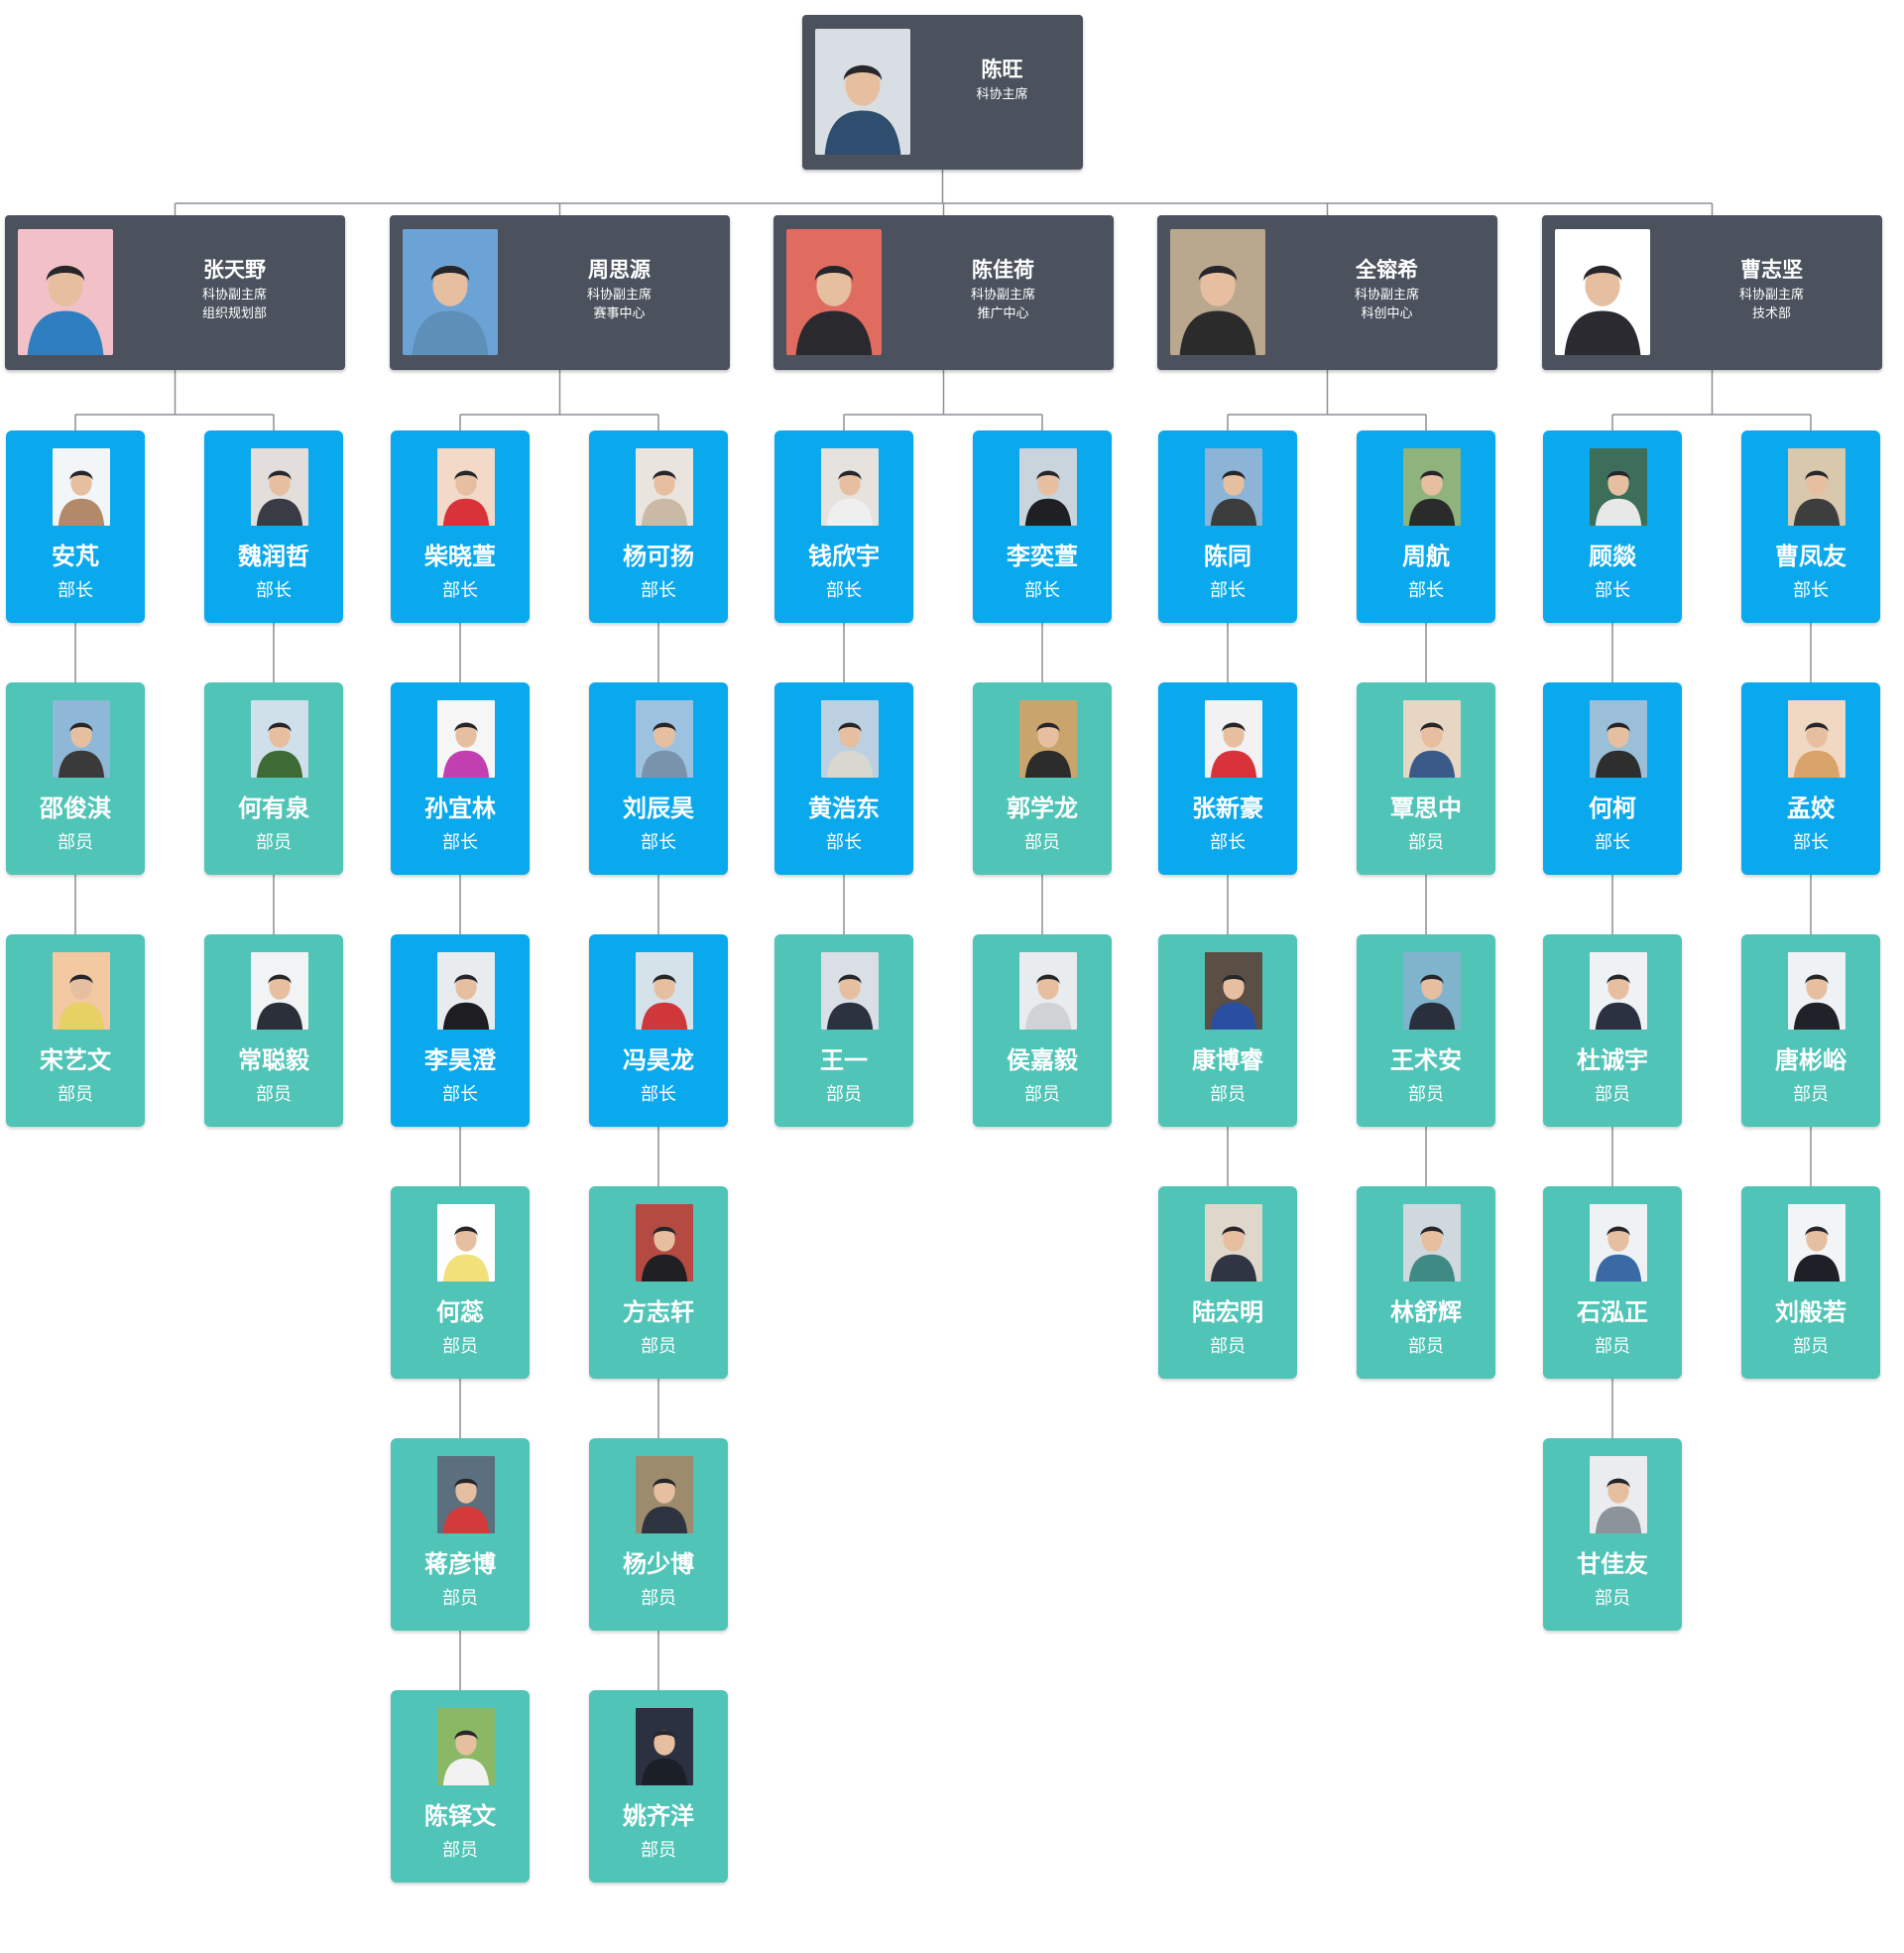 The height and width of the screenshot is (1953, 1904). I want to click on node-dept: 科创中心, so click(1387, 312).